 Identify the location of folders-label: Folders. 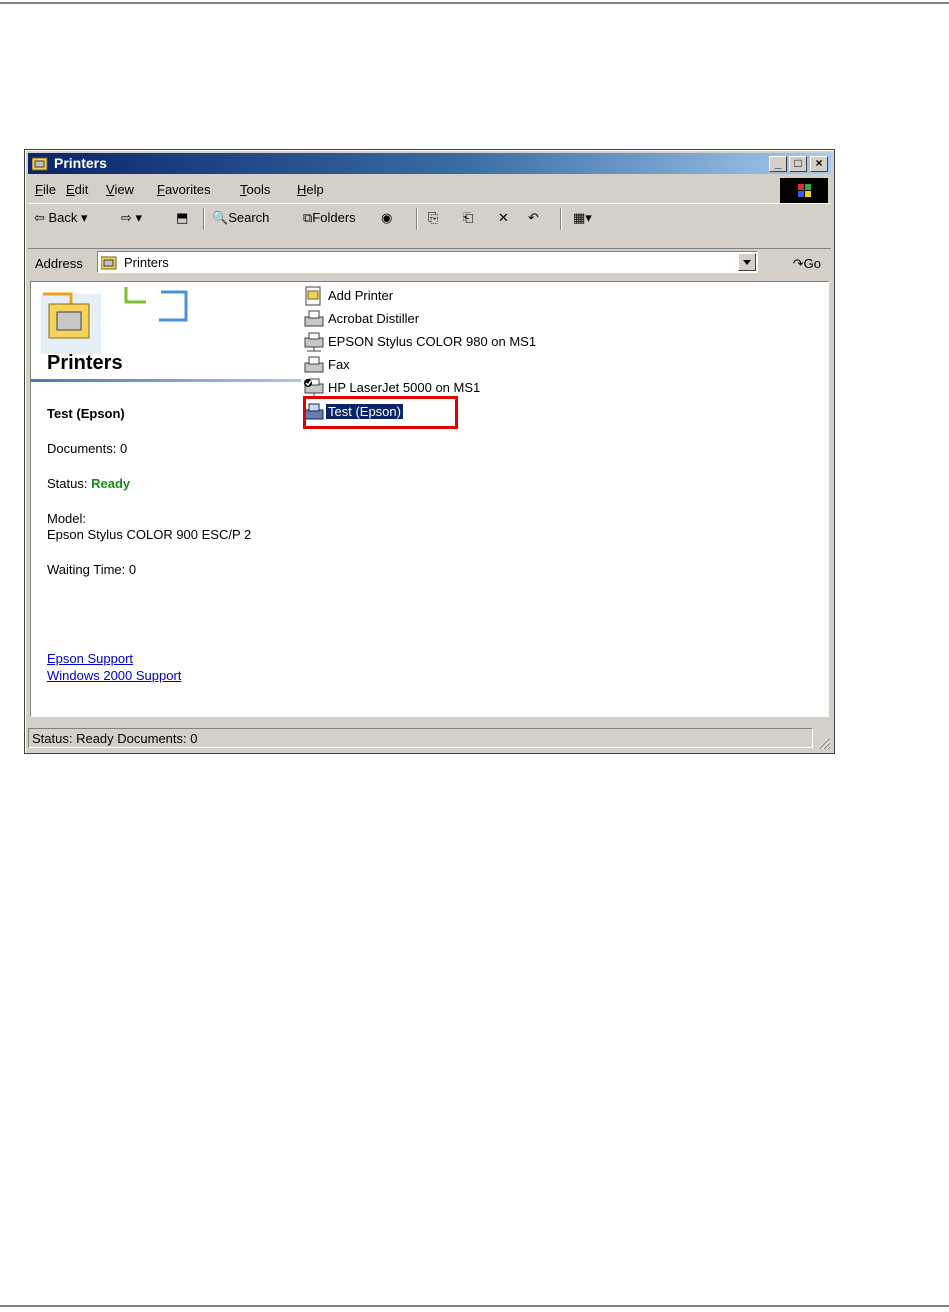
(334, 217).